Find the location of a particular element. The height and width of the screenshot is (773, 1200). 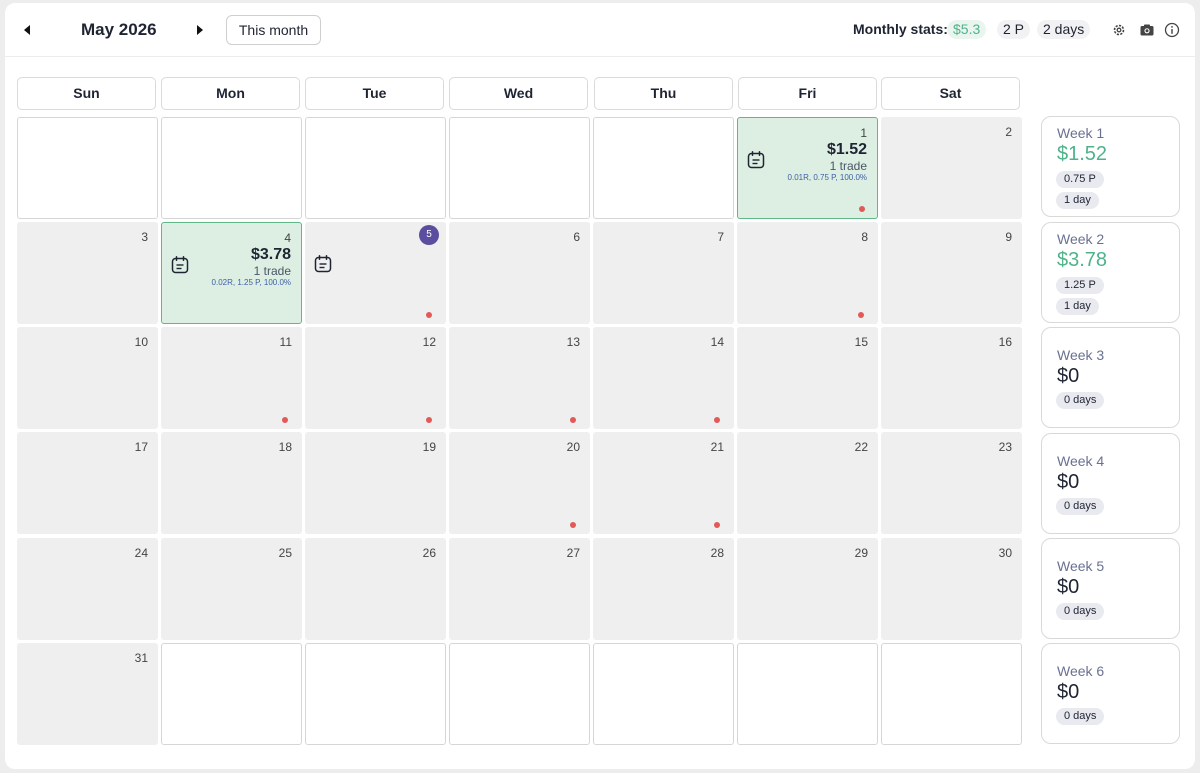

day-cell-25: 25 is located at coordinates (231, 589).